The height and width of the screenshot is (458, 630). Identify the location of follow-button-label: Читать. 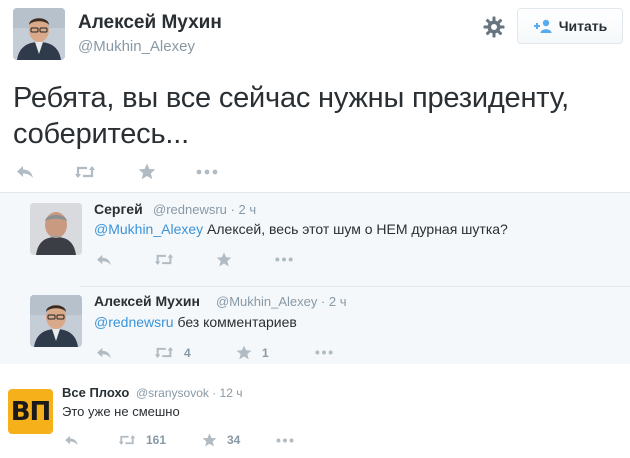
(583, 26).